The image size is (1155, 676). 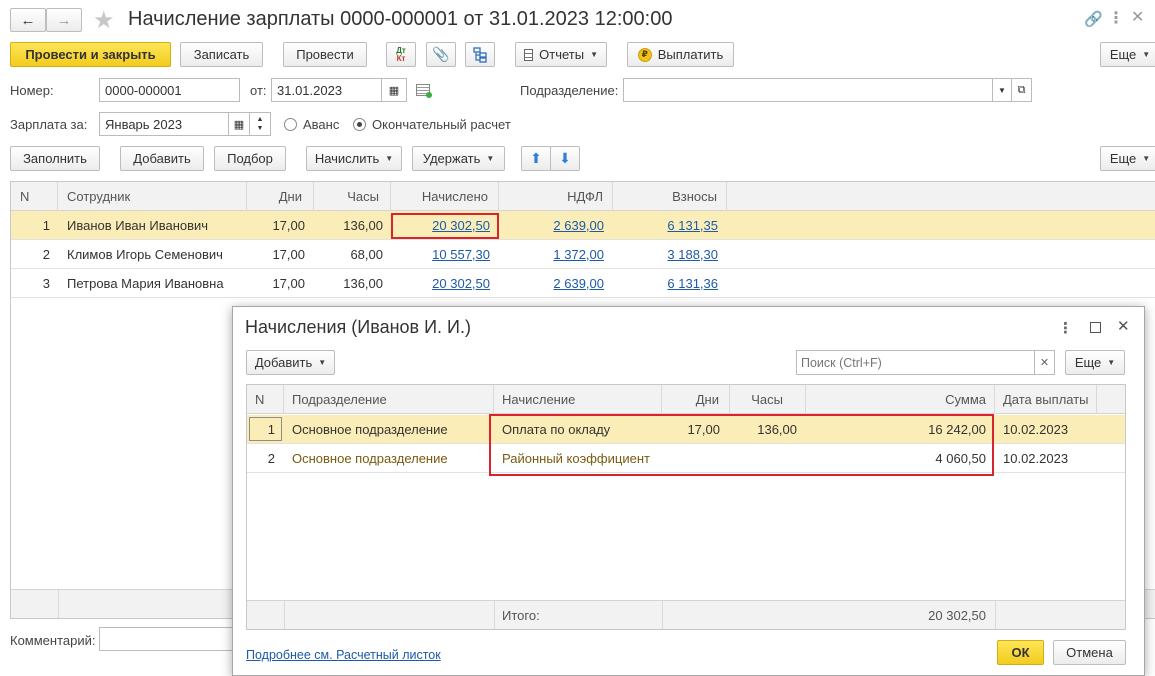 What do you see at coordinates (138, 225) in the screenshot?
I see `employee-name: Иванов Иван Иванович` at bounding box center [138, 225].